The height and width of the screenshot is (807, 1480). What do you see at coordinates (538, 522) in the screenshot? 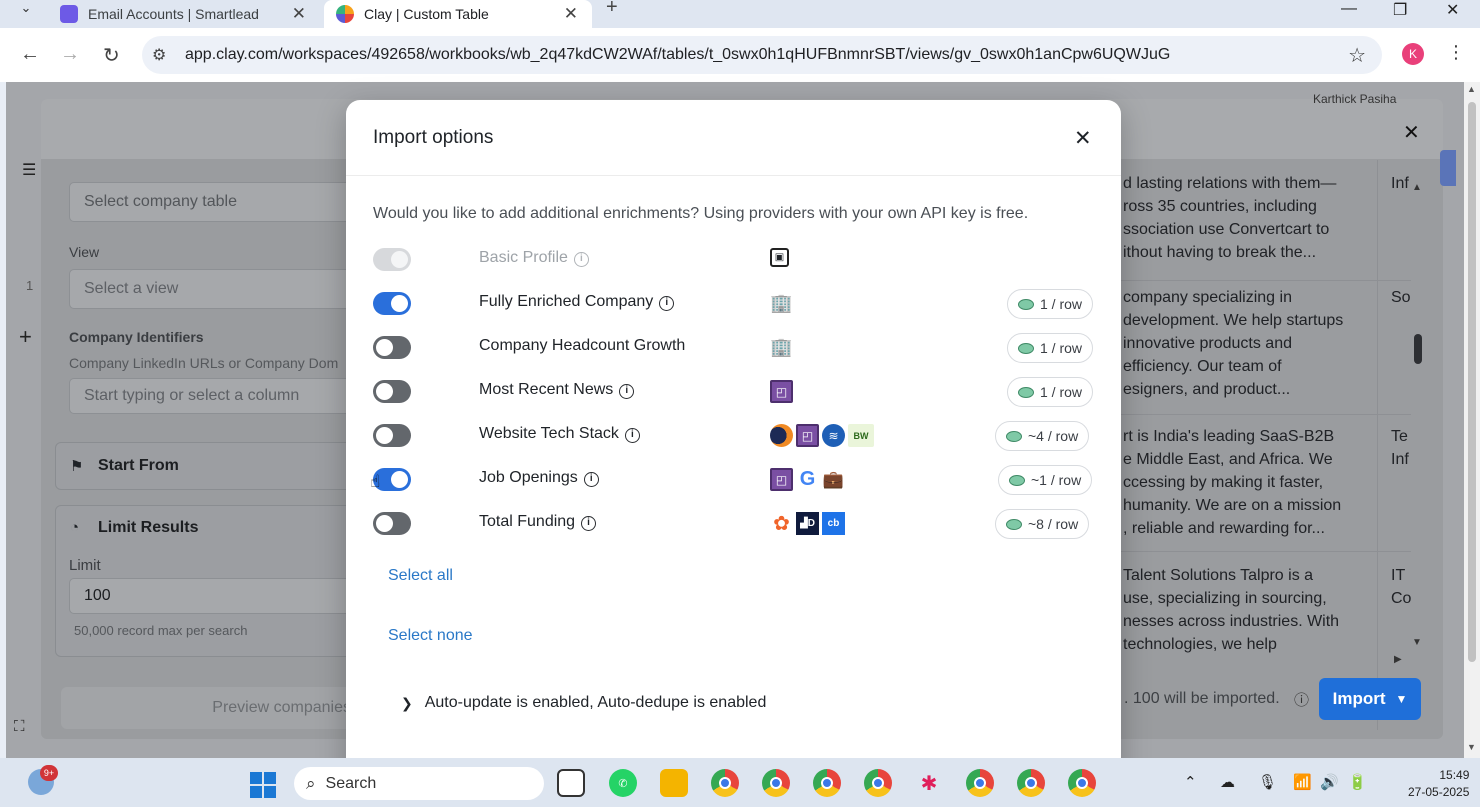
I see `enrichment-label: Total Funding i` at bounding box center [538, 522].